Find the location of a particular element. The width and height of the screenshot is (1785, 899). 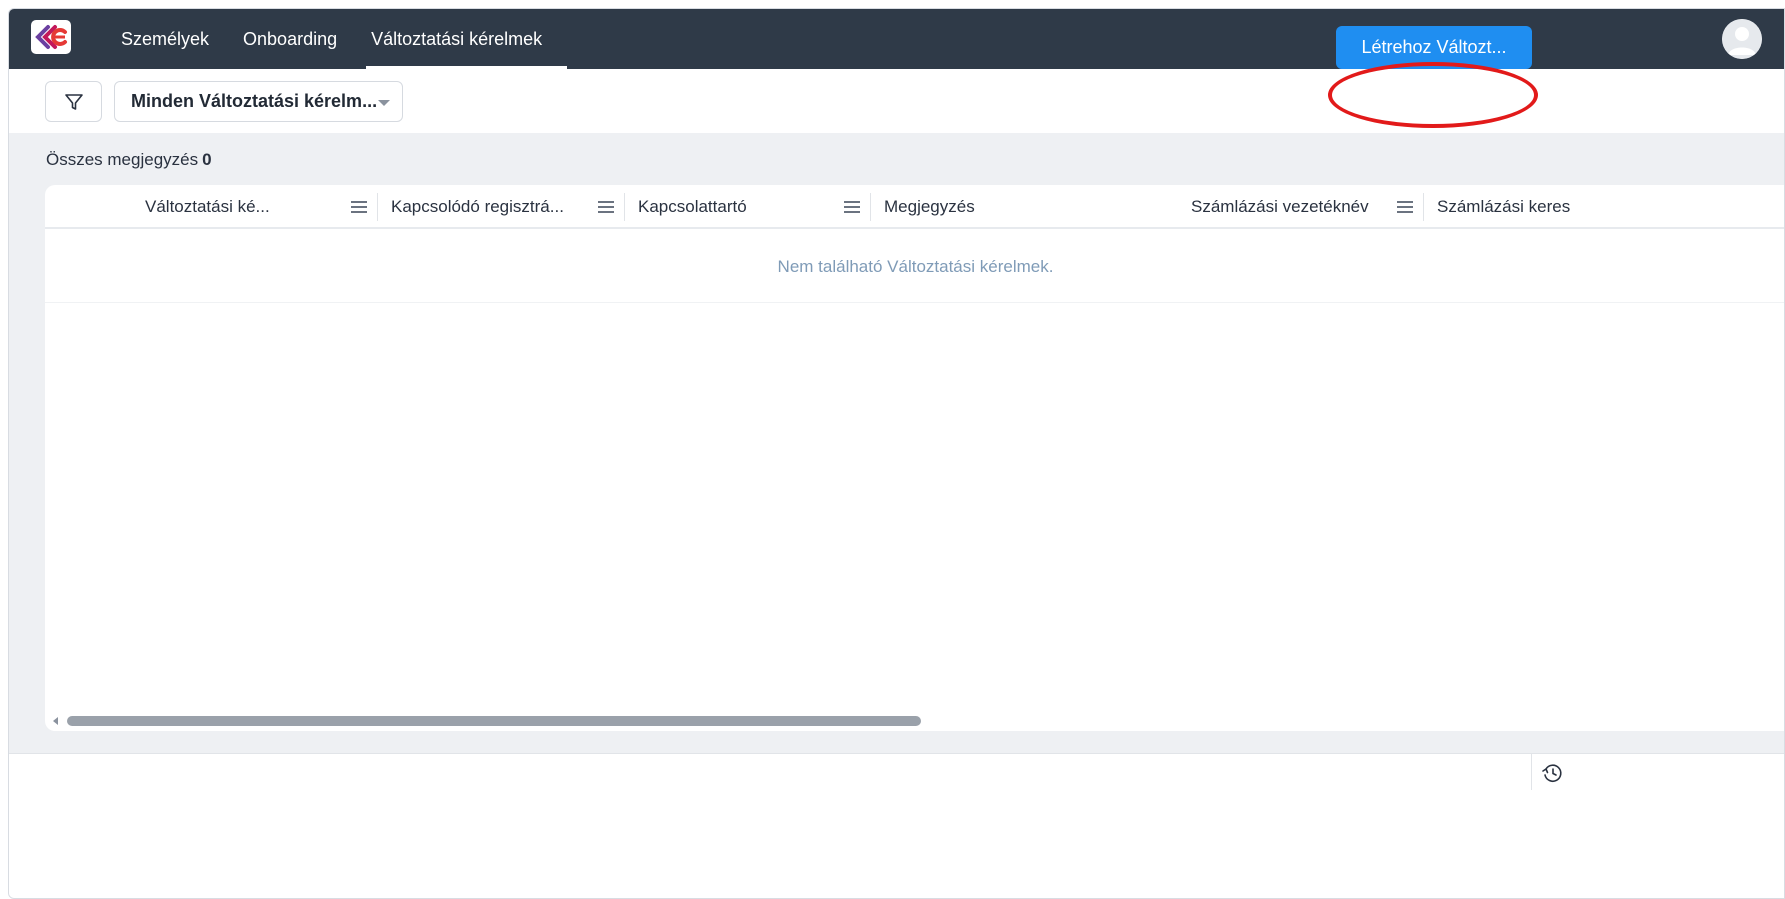

nav-item-label: Onboarding is located at coordinates (290, 38).